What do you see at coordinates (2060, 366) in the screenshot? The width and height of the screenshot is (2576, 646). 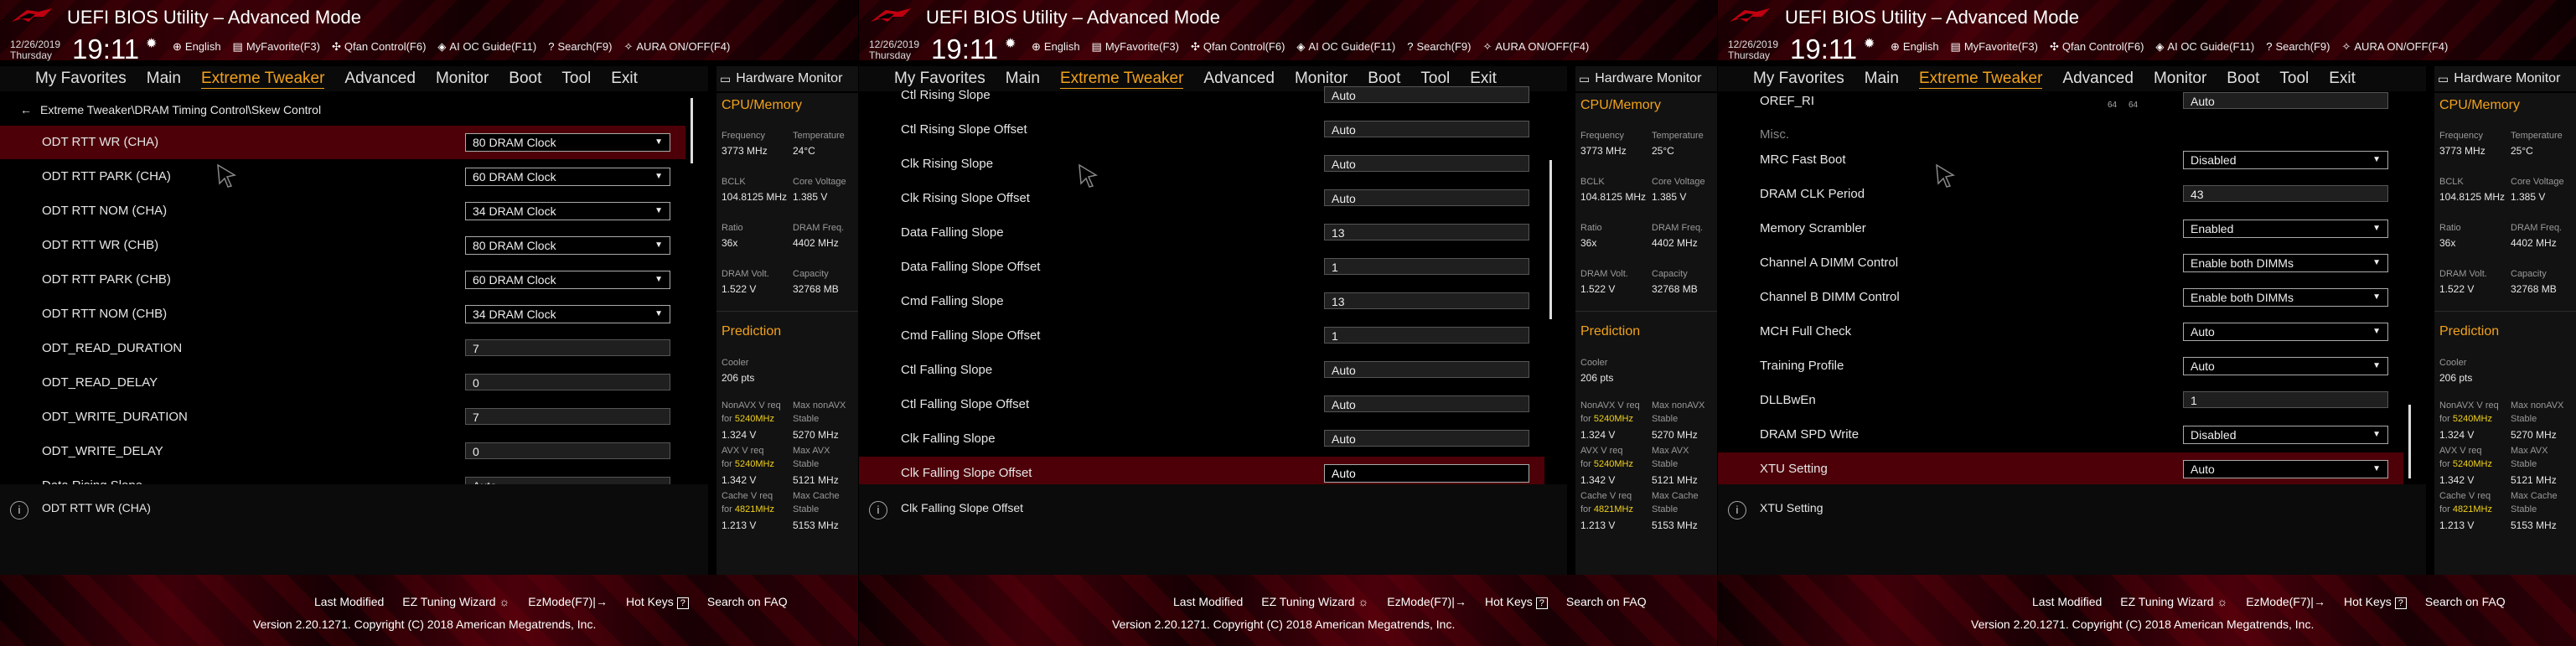 I see `setting-row: Training Profile Auto ▼` at bounding box center [2060, 366].